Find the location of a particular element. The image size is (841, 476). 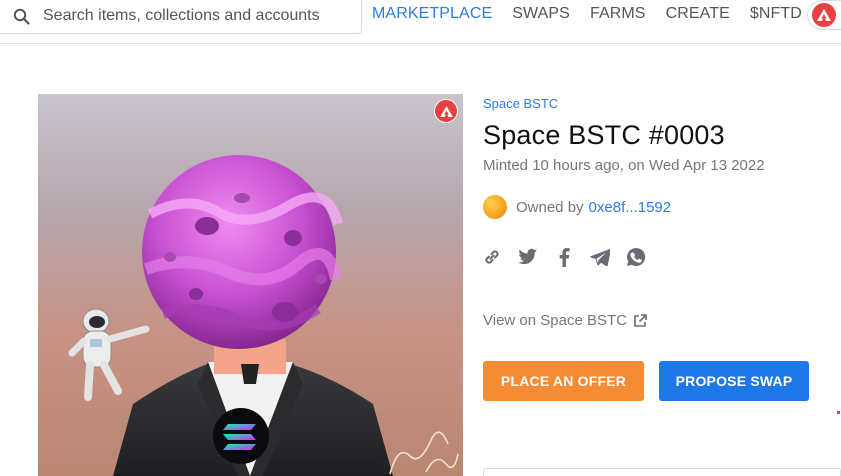

link-icon is located at coordinates (492, 257).